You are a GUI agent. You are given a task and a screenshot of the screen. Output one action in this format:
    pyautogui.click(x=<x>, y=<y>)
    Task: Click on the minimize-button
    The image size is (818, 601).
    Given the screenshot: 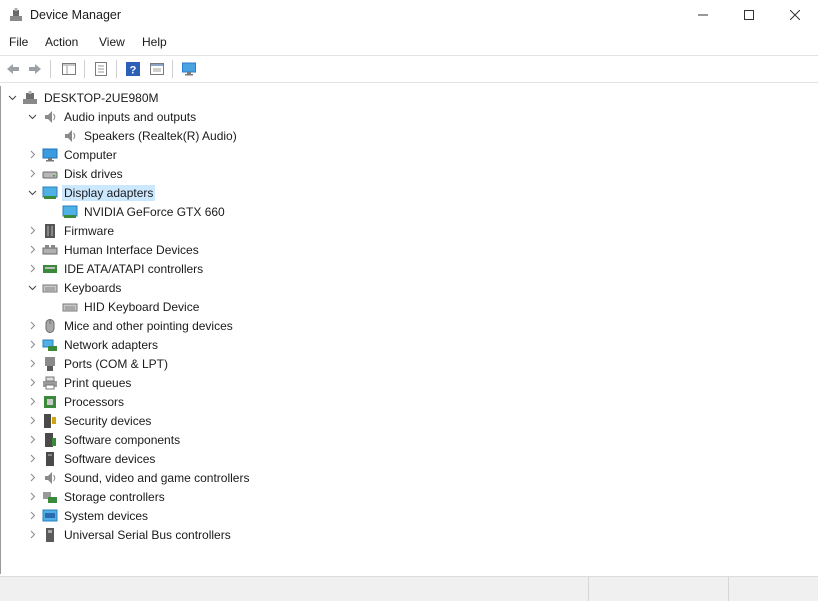 What is the action you would take?
    pyautogui.click(x=703, y=15)
    